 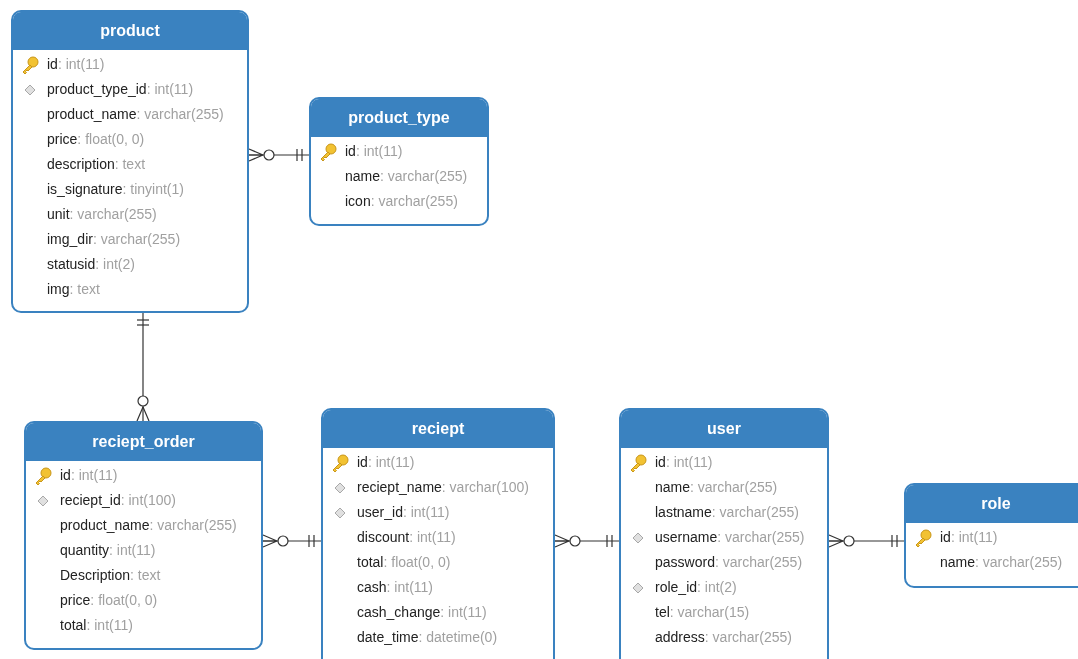 What do you see at coordinates (399, 161) in the screenshot?
I see `table-card: product_type id: int(11) name: varchar(255) icon: varchar(255)` at bounding box center [399, 161].